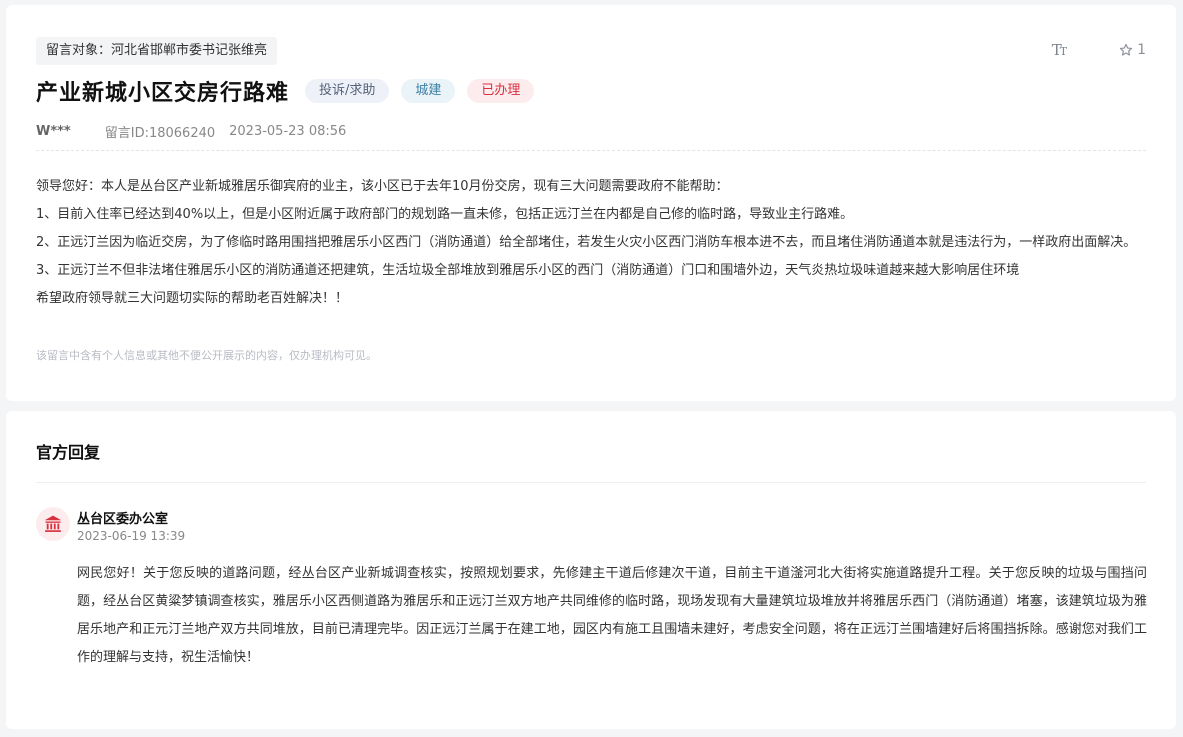 The width and height of the screenshot is (1183, 737). What do you see at coordinates (288, 131) in the screenshot?
I see `message-date: 2023-05-23 08:56` at bounding box center [288, 131].